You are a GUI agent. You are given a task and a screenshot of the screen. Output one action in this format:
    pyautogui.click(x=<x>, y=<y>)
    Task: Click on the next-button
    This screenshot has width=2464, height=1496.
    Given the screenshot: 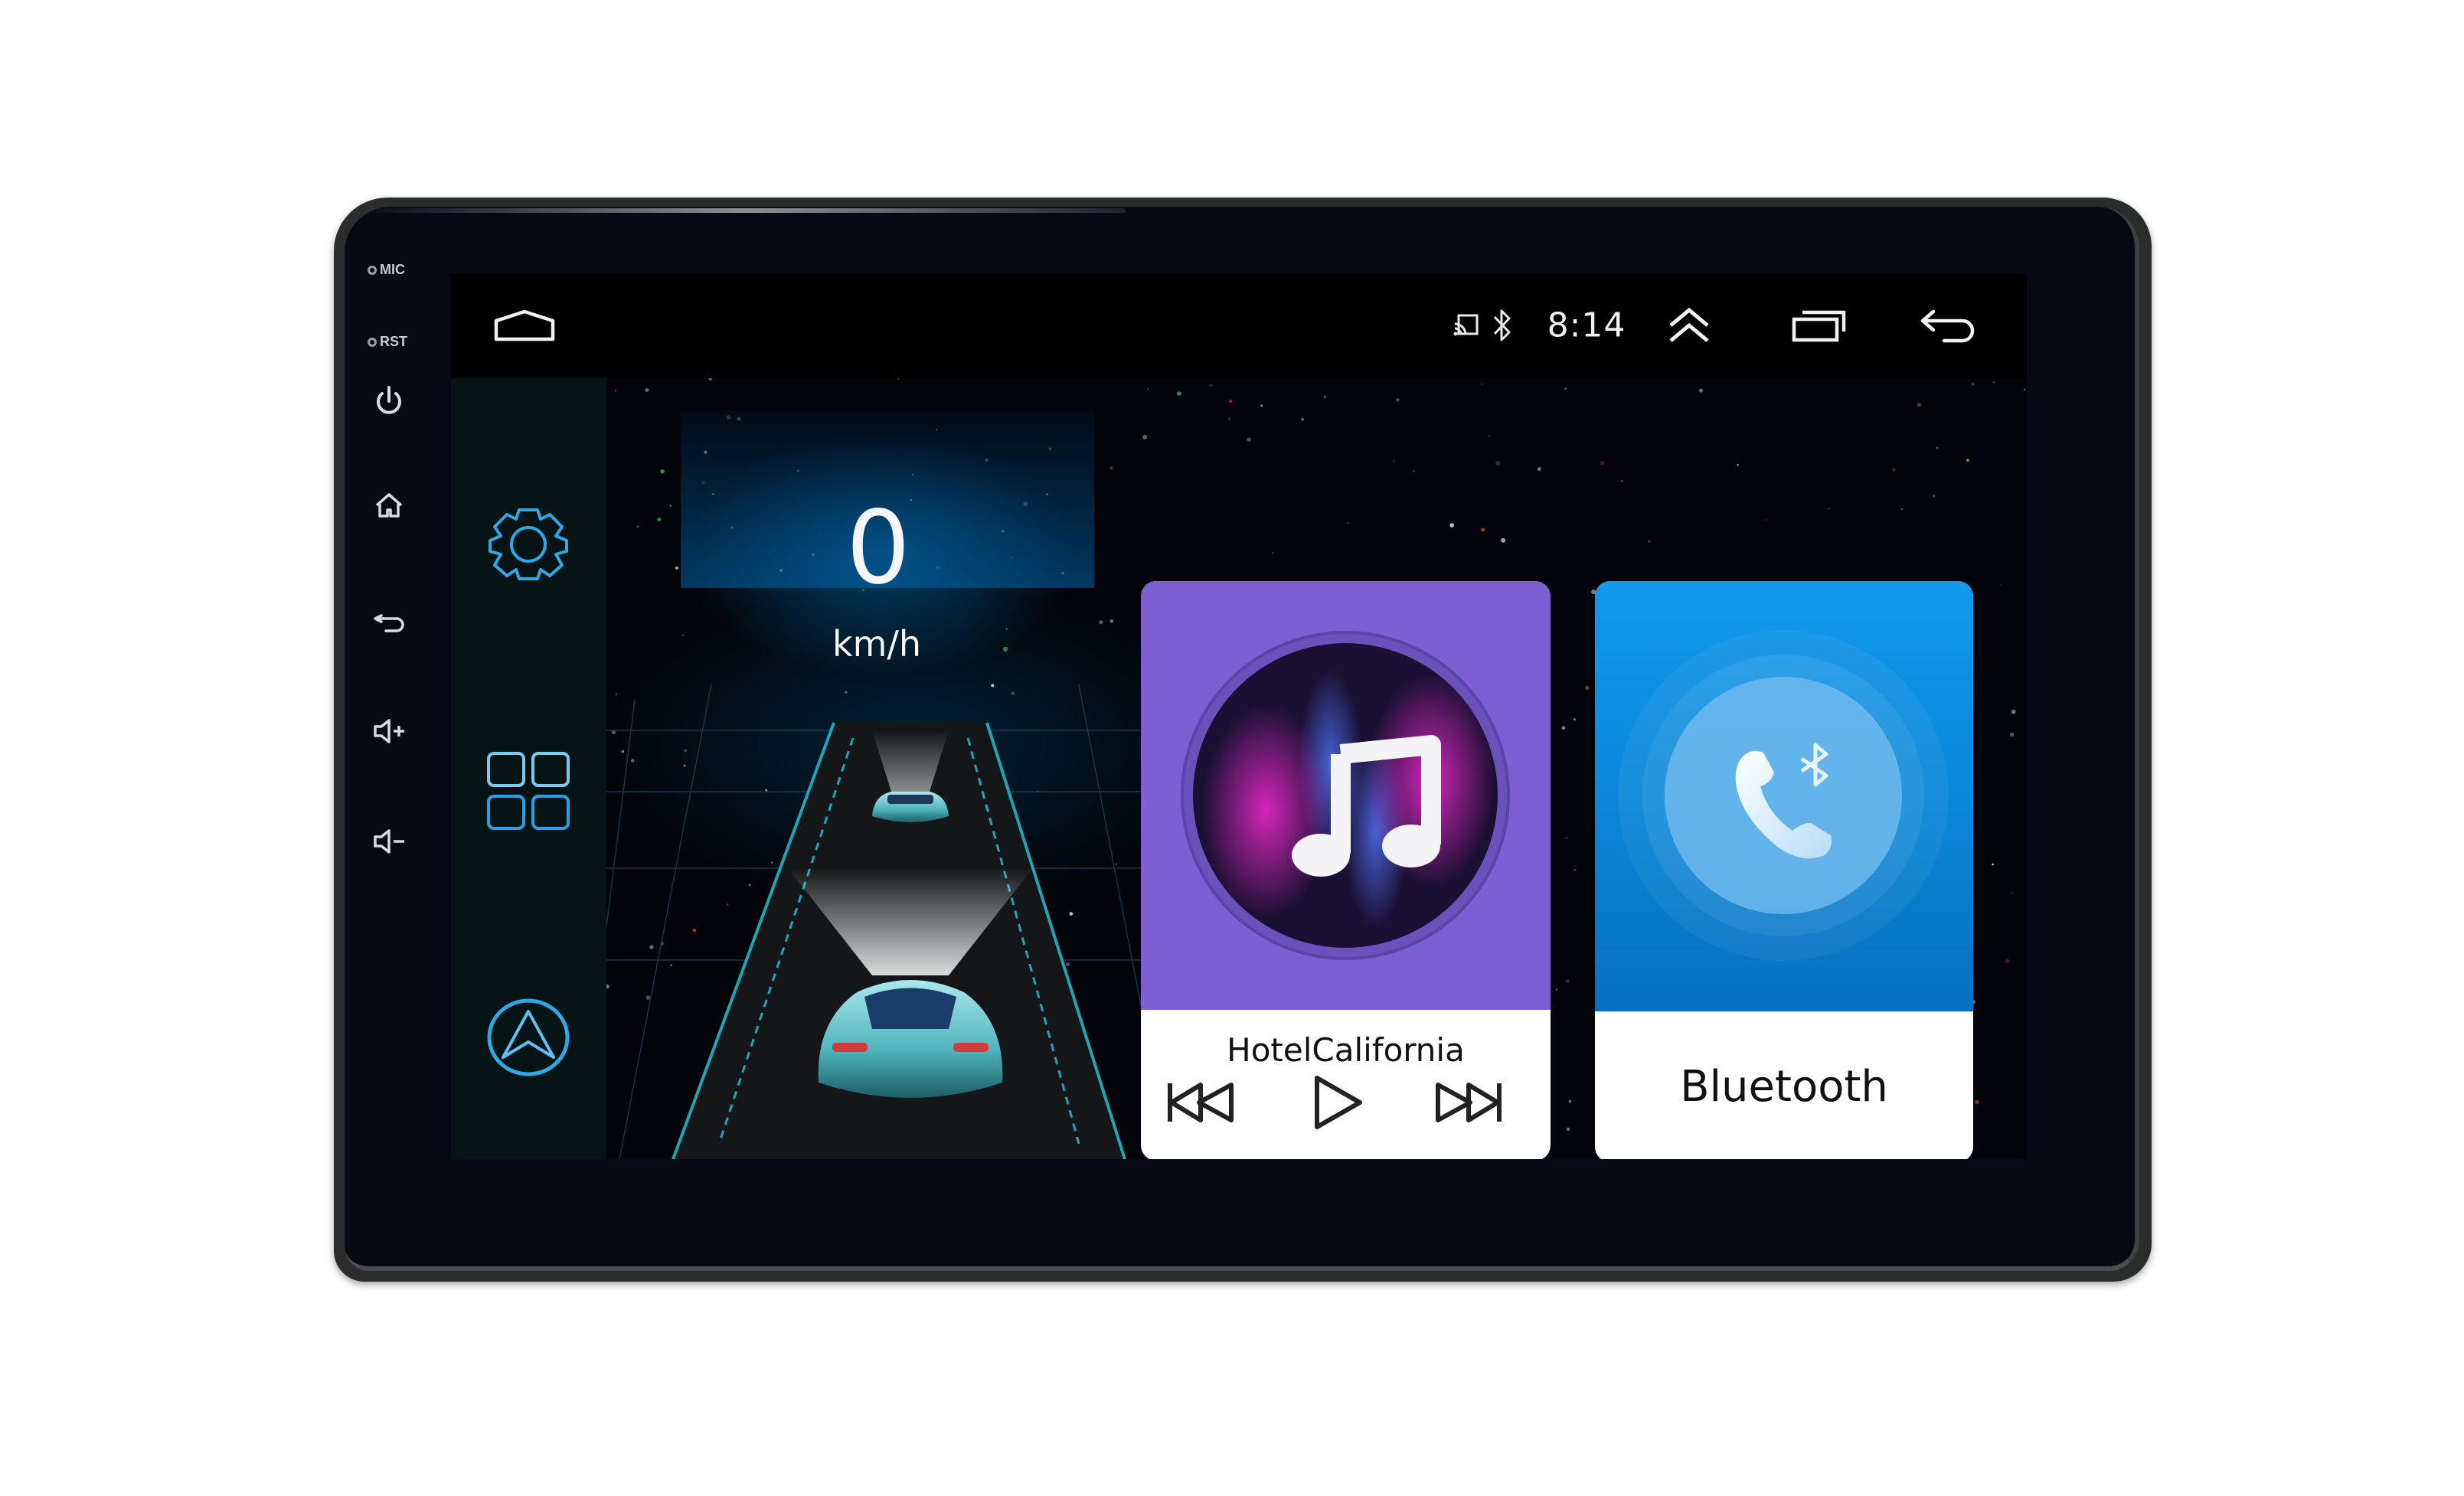 What is the action you would take?
    pyautogui.click(x=1468, y=1104)
    